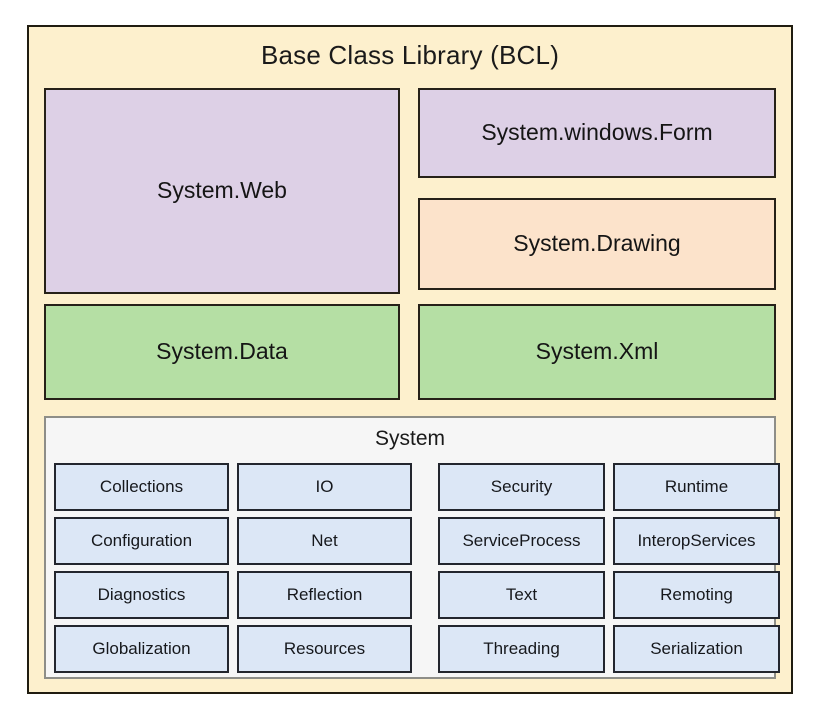 The image size is (824, 720). Describe the element at coordinates (521, 649) in the screenshot. I see `namespace-cell: Threading` at that location.